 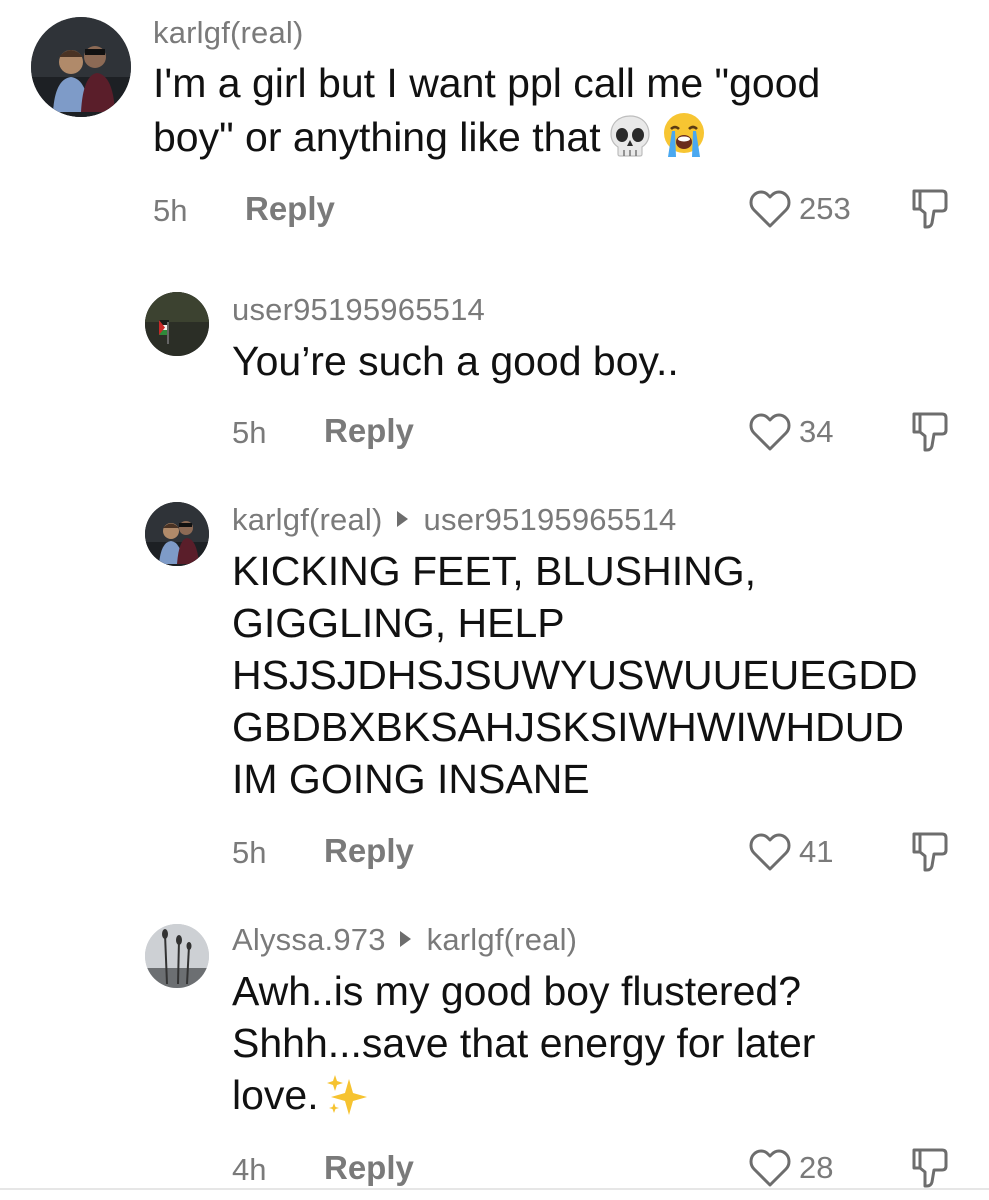 I want to click on comment-text: You’re such a good boy.., so click(x=455, y=361).